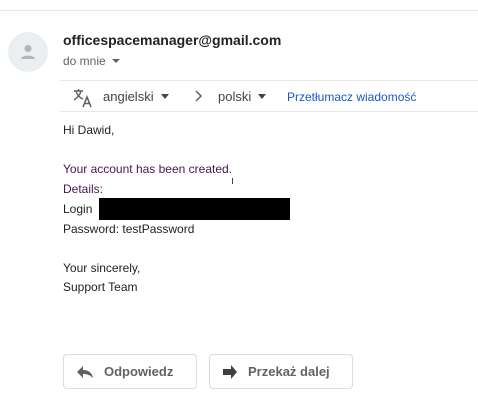  I want to click on translate-icon, so click(82, 98).